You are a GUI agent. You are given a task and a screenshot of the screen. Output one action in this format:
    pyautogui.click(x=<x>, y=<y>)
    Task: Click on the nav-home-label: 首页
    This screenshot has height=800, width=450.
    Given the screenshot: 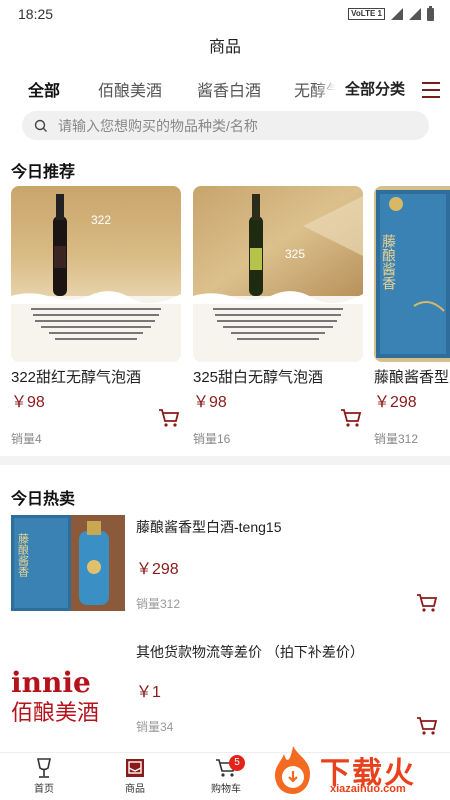 What is the action you would take?
    pyautogui.click(x=44, y=789)
    